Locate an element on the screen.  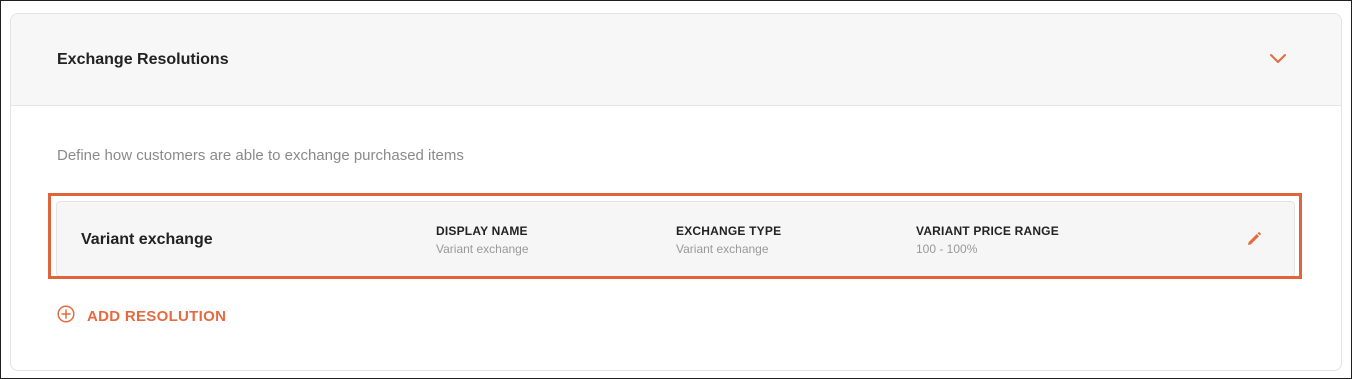
add-resolution-button: ADD RESOLUTION is located at coordinates (141, 316).